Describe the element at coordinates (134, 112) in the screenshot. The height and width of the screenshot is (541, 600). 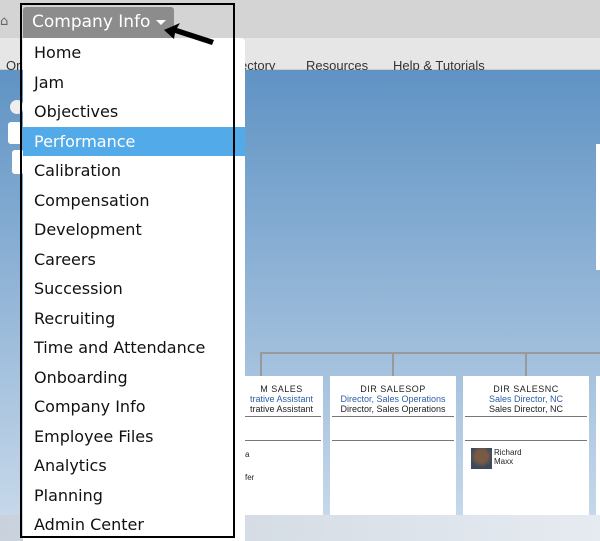
I see `menu-item-objectives: Objectives` at that location.